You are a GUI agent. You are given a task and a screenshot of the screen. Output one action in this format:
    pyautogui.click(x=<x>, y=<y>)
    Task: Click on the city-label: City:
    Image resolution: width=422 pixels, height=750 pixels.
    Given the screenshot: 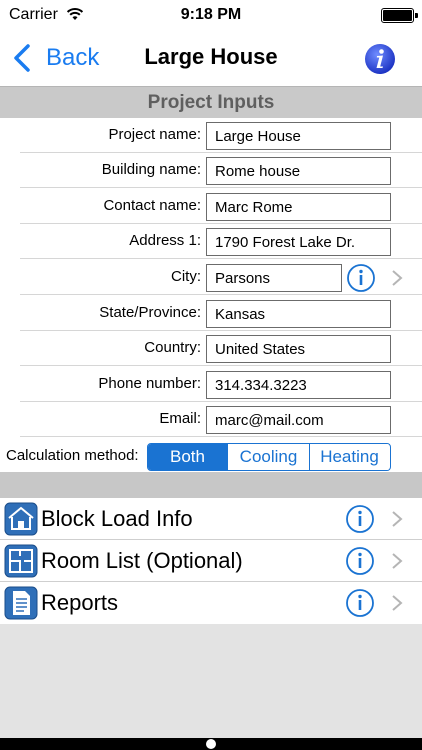 What is the action you would take?
    pyautogui.click(x=186, y=276)
    